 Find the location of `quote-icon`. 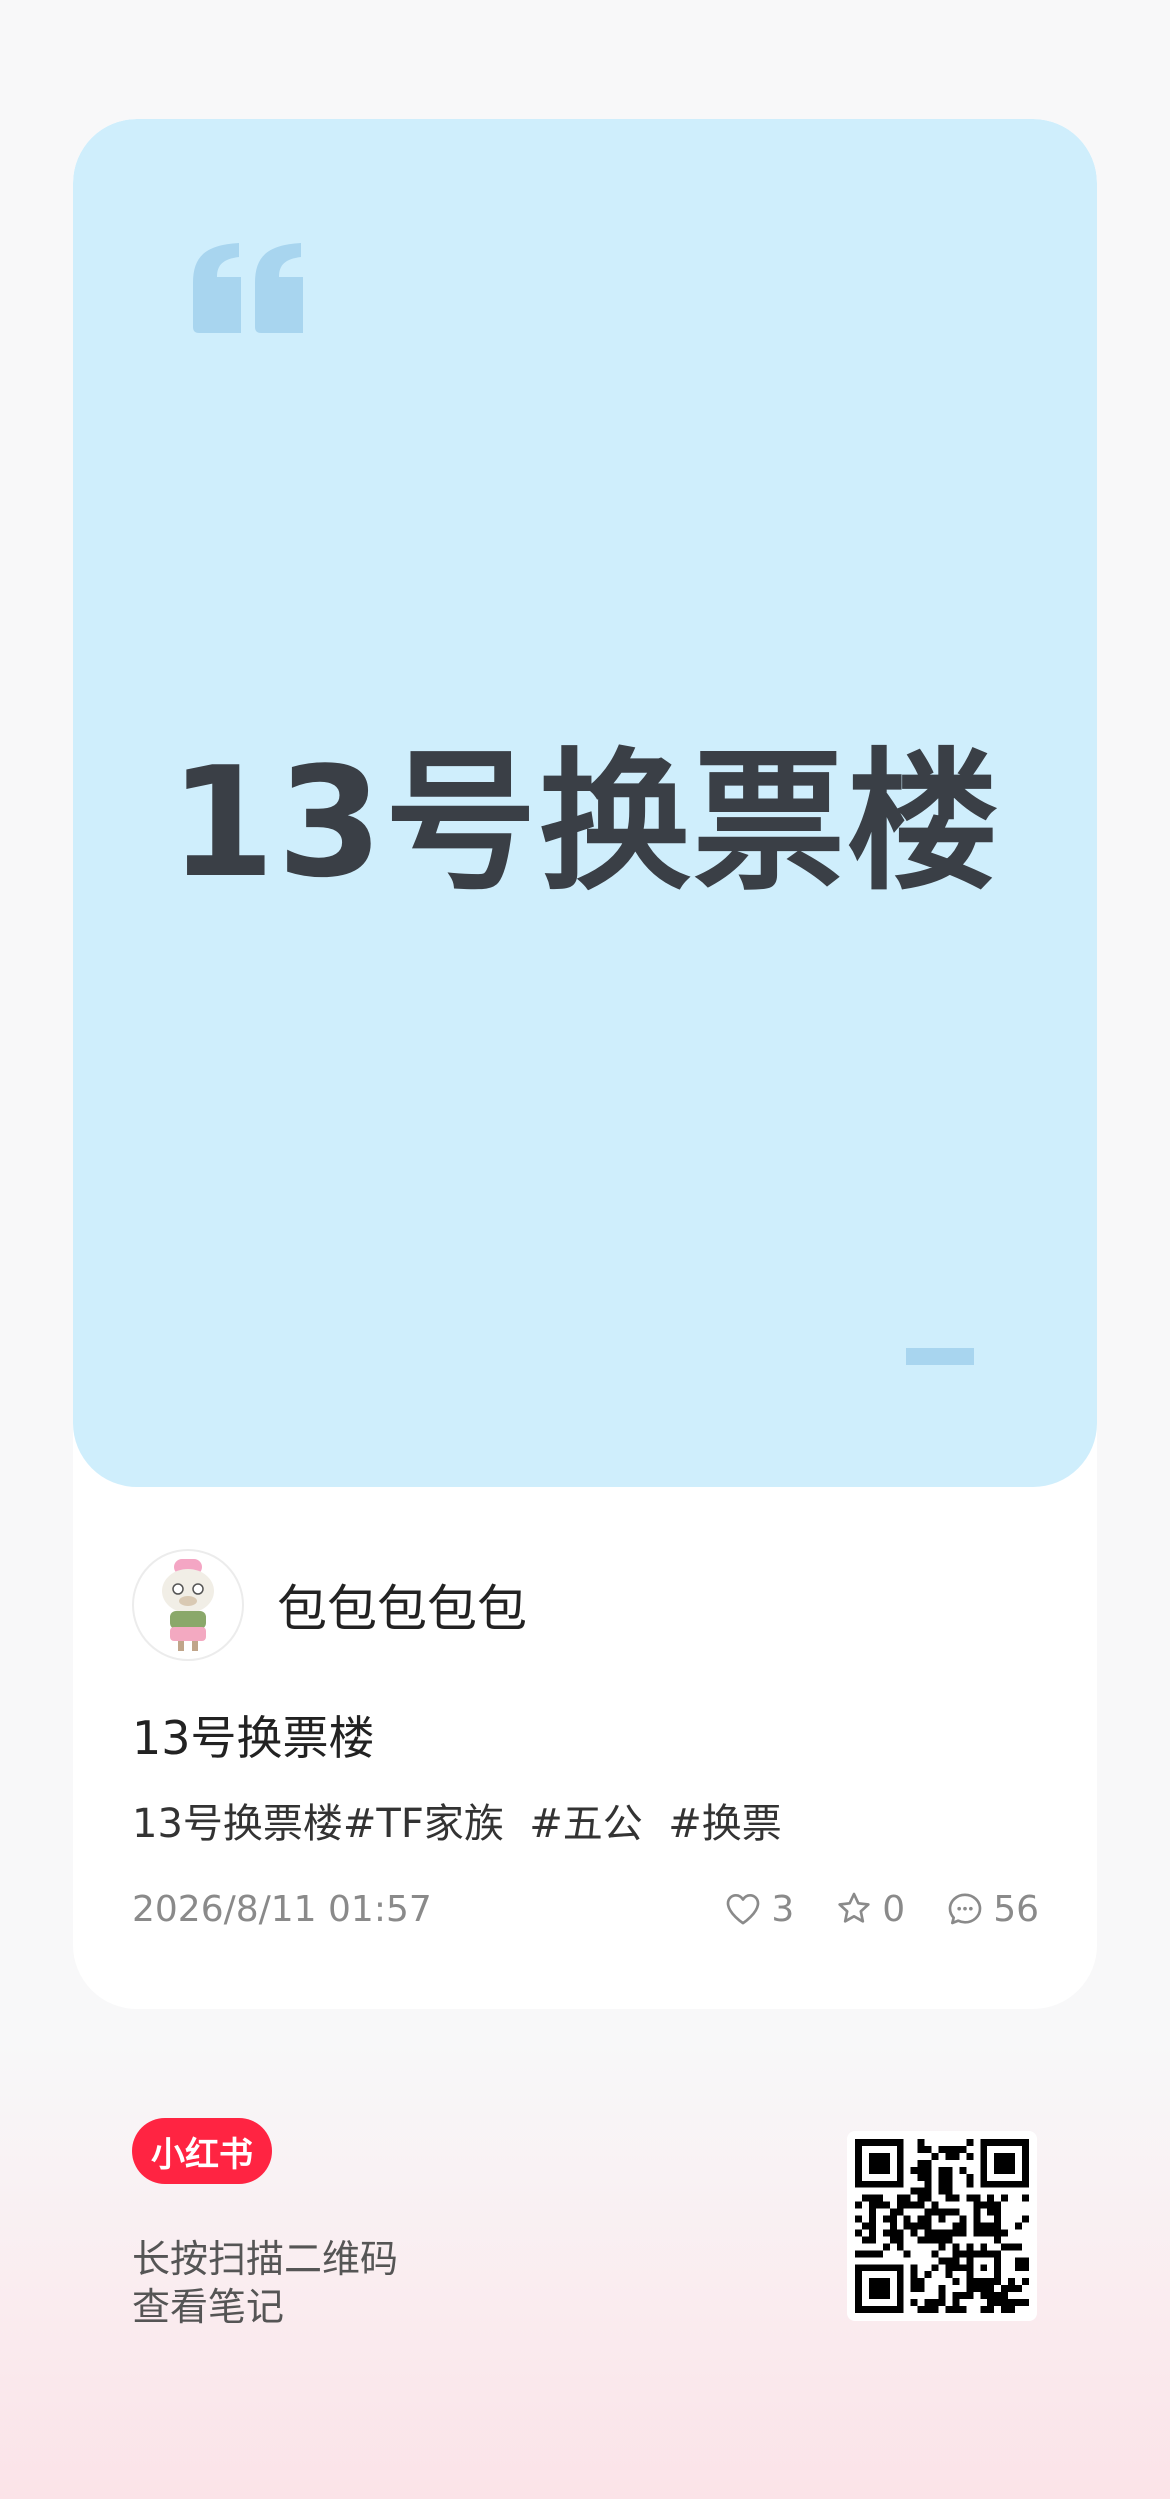

quote-icon is located at coordinates (248, 288).